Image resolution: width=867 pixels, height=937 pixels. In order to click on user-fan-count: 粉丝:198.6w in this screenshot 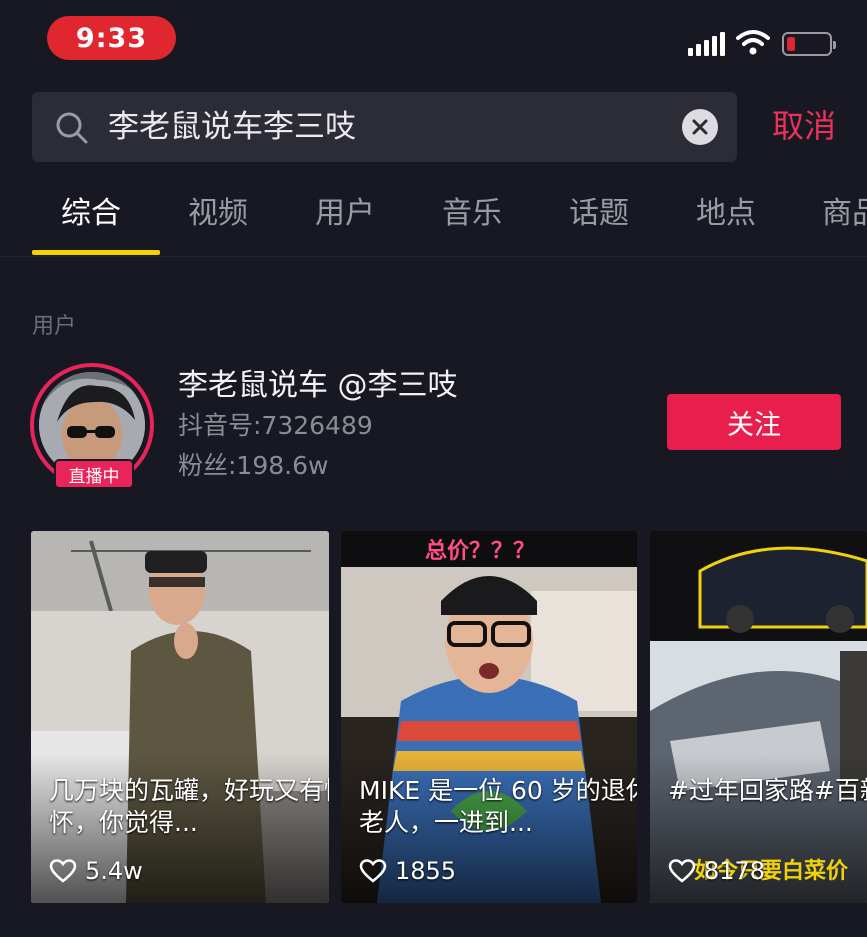, I will do `click(253, 465)`.